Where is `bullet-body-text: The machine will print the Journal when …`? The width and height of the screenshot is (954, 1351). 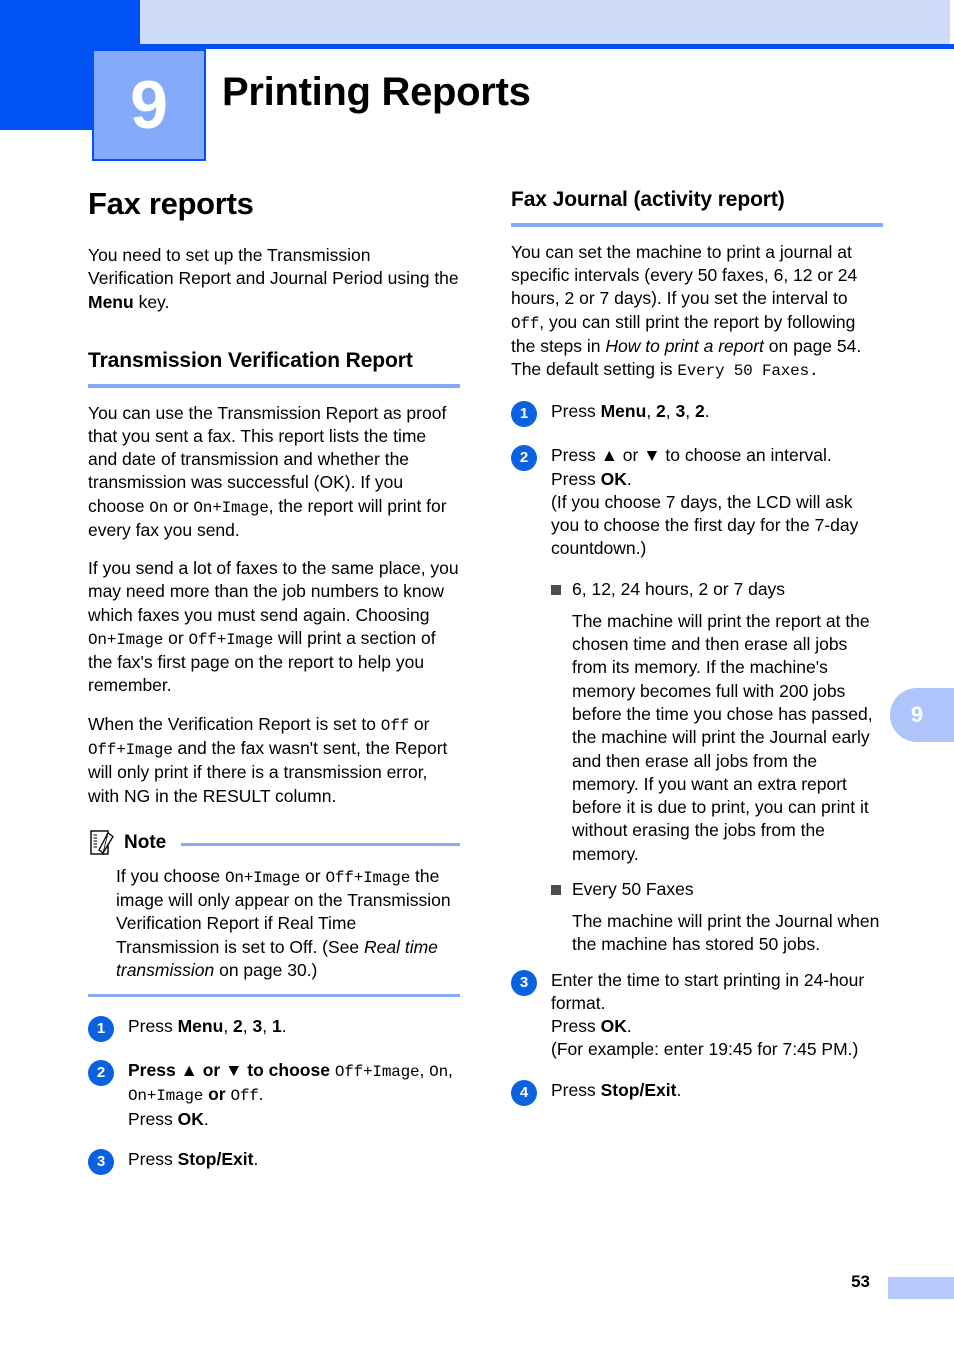 bullet-body-text: The machine will print the Journal when … is located at coordinates (726, 933).